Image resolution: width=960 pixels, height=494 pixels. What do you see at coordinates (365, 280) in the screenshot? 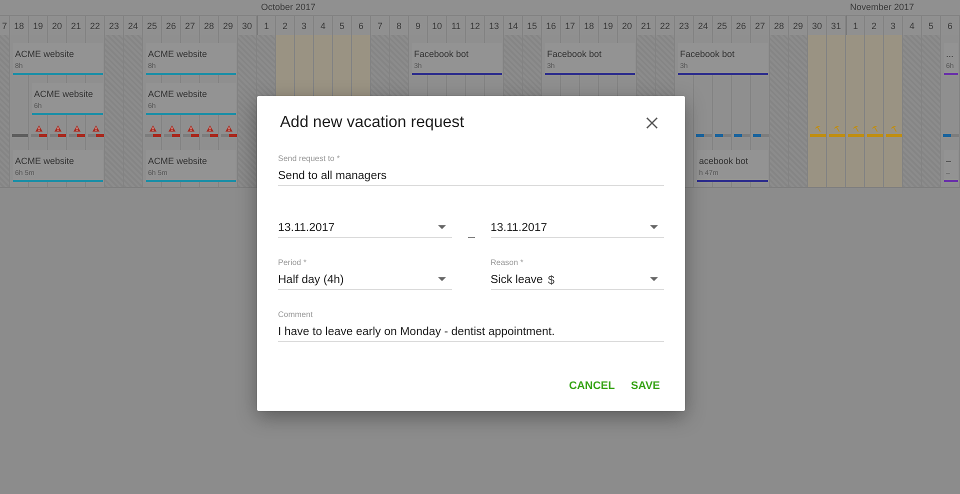
I see `select-field: Half day (4h)` at bounding box center [365, 280].